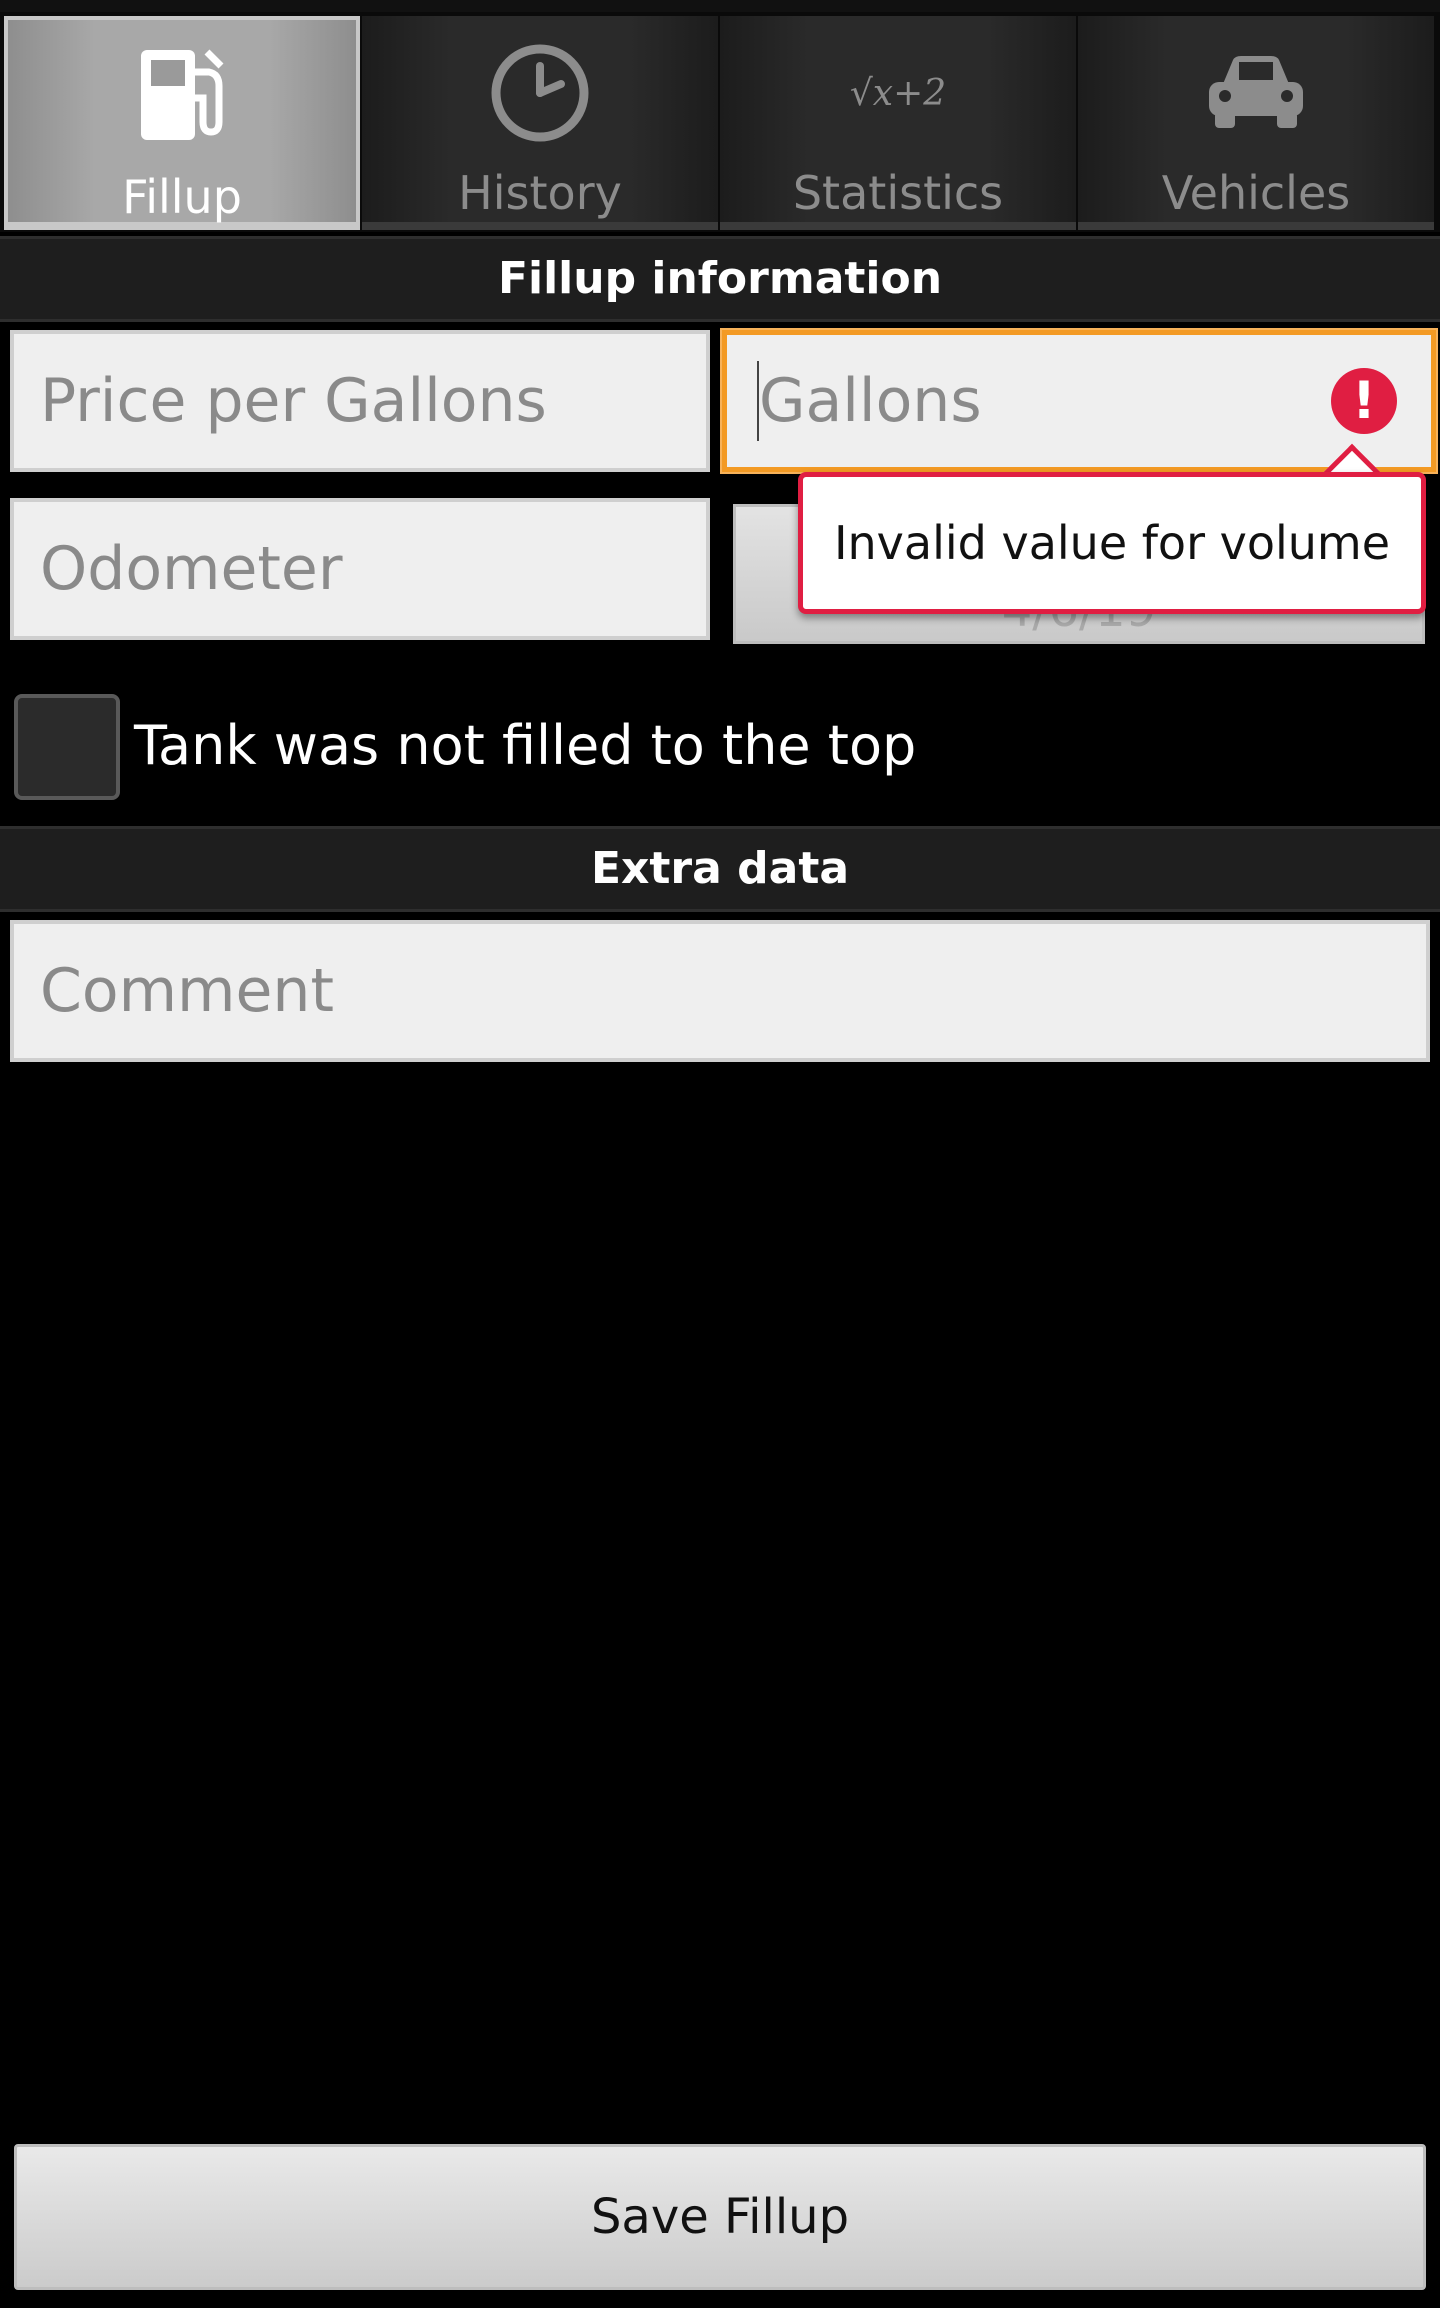  I want to click on save-fillup-label: Save Fillup, so click(720, 2217).